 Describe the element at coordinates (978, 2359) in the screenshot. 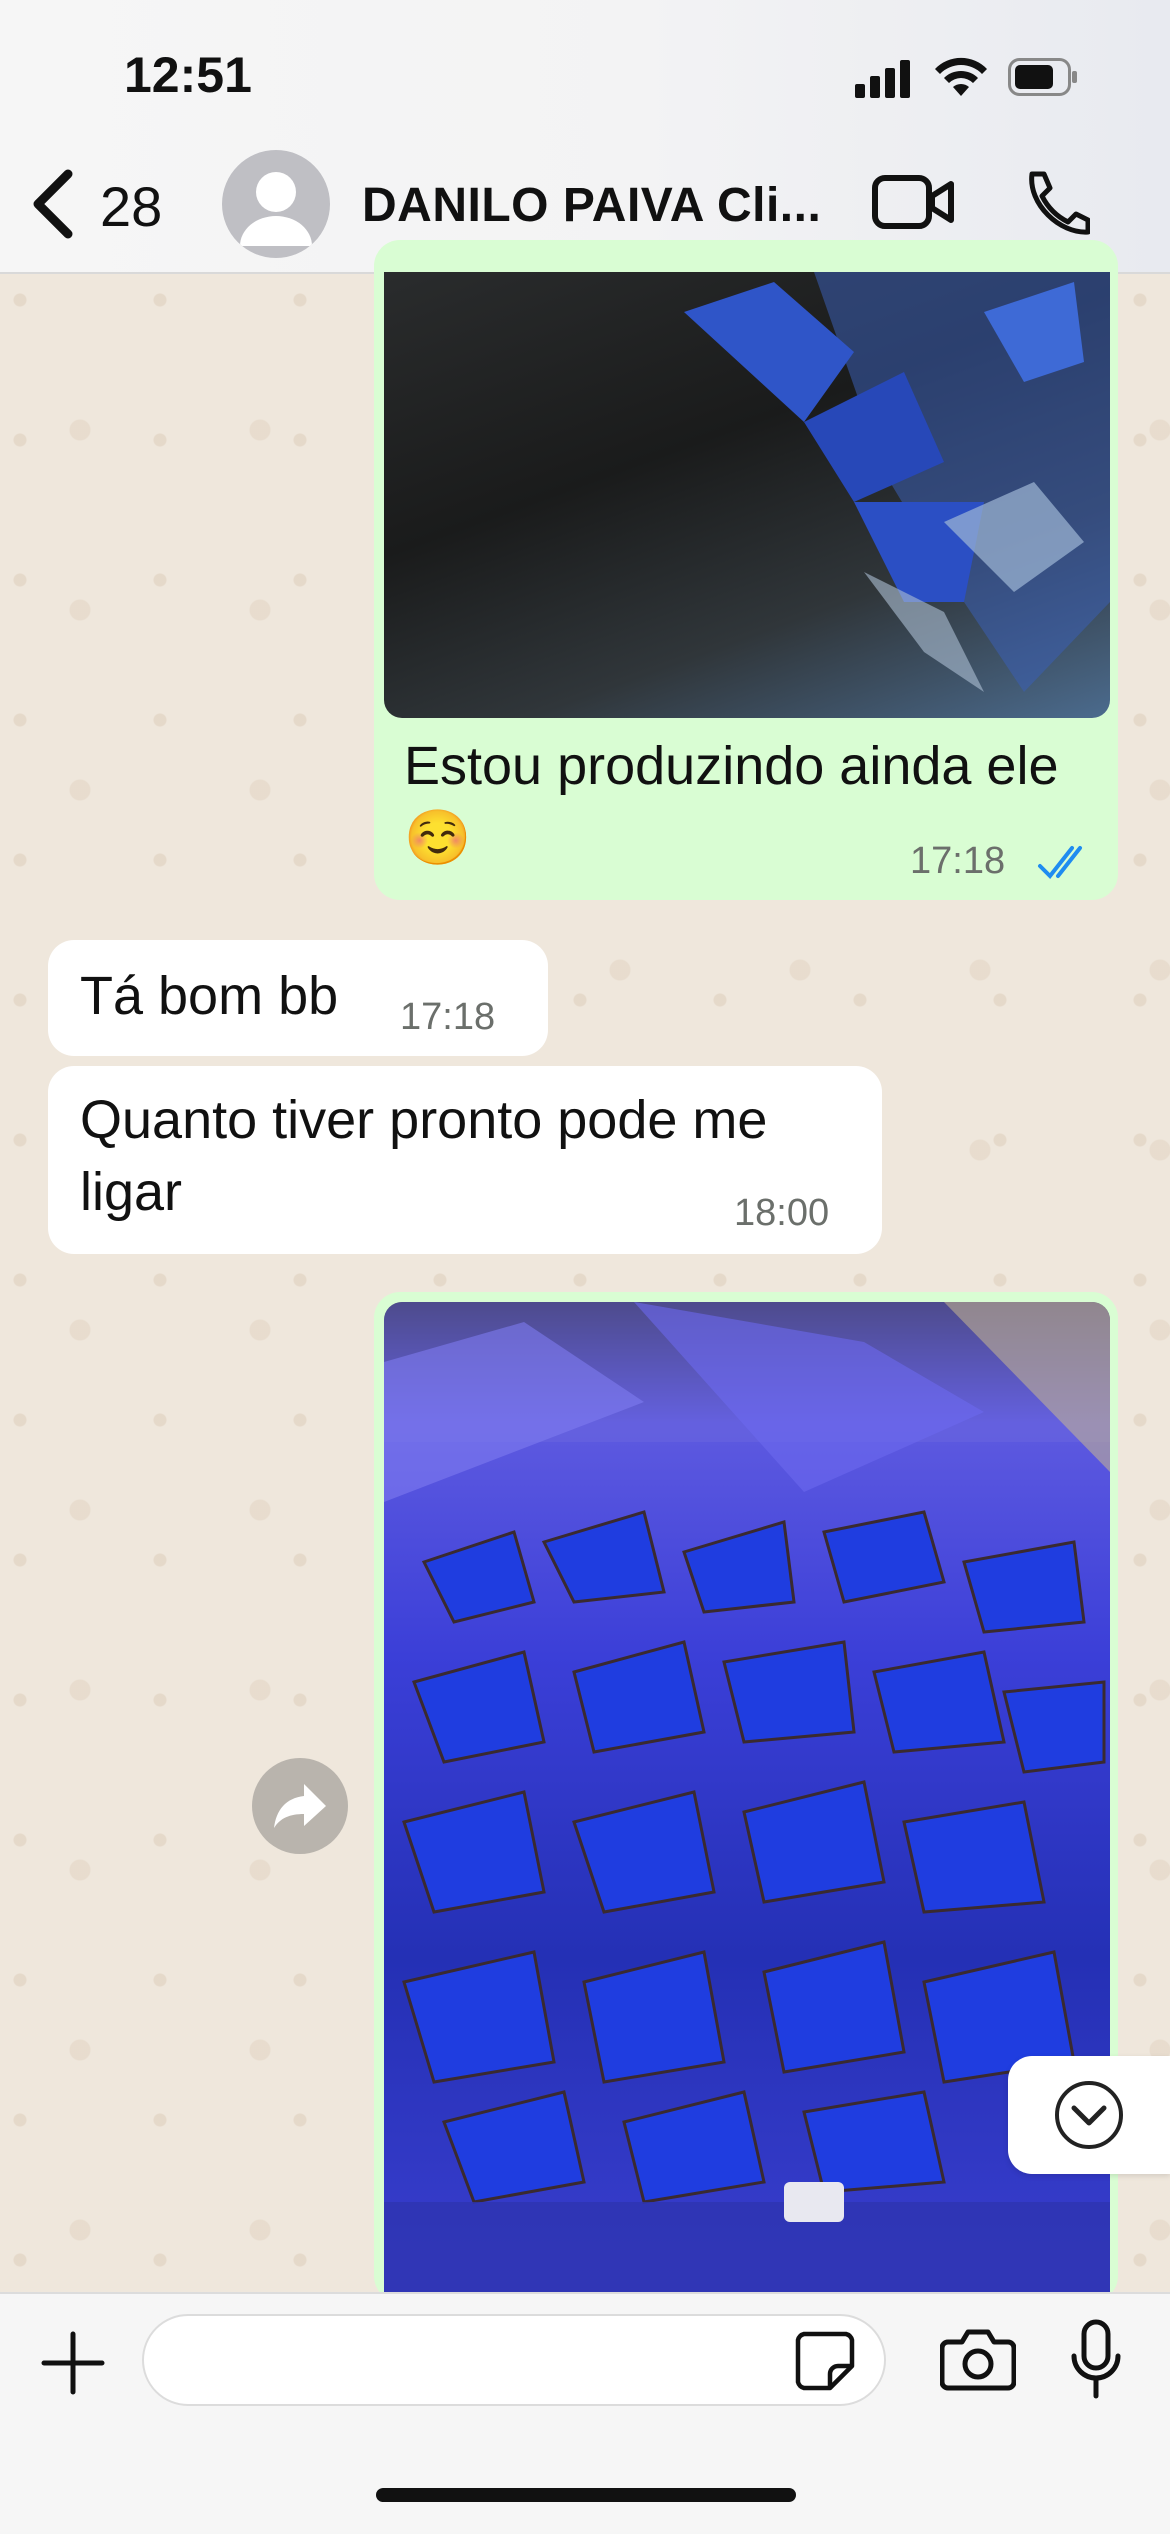

I see `camera-icon` at that location.